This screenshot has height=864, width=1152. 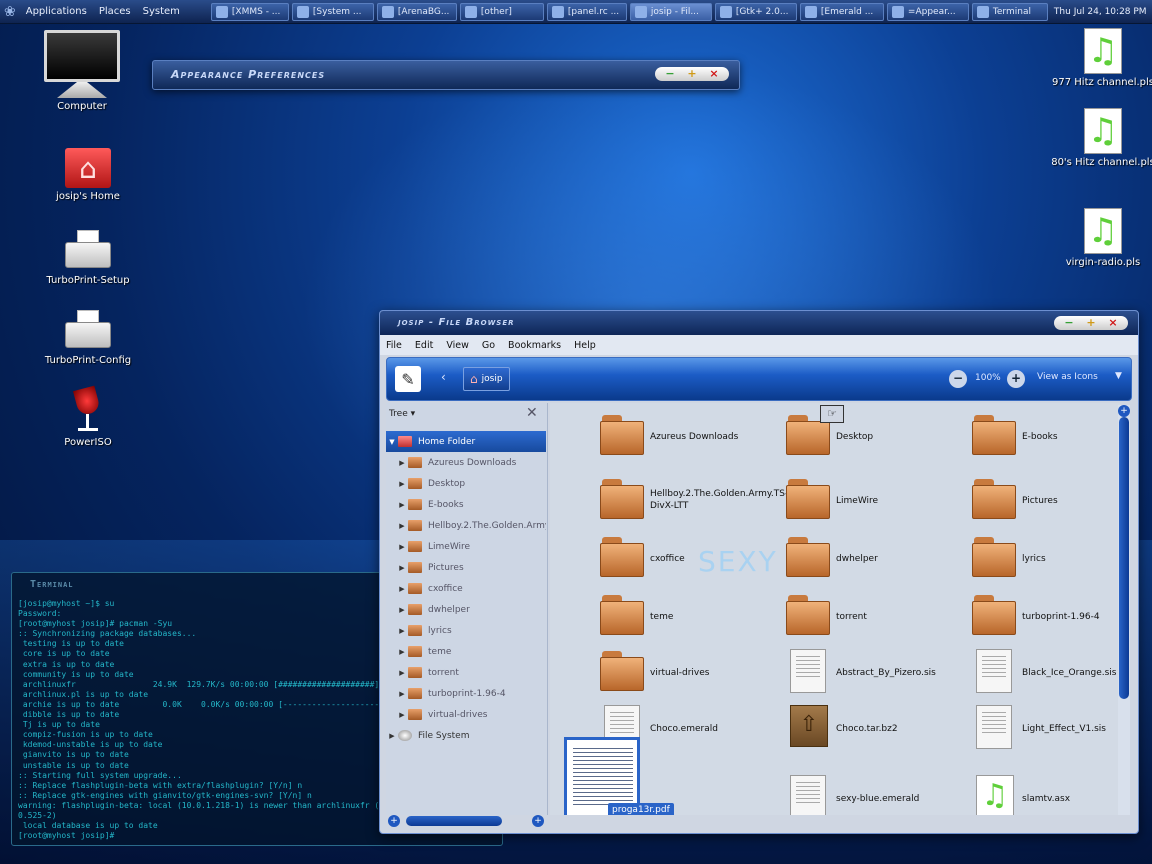 I want to click on scroll-up-button: +, so click(x=1124, y=411).